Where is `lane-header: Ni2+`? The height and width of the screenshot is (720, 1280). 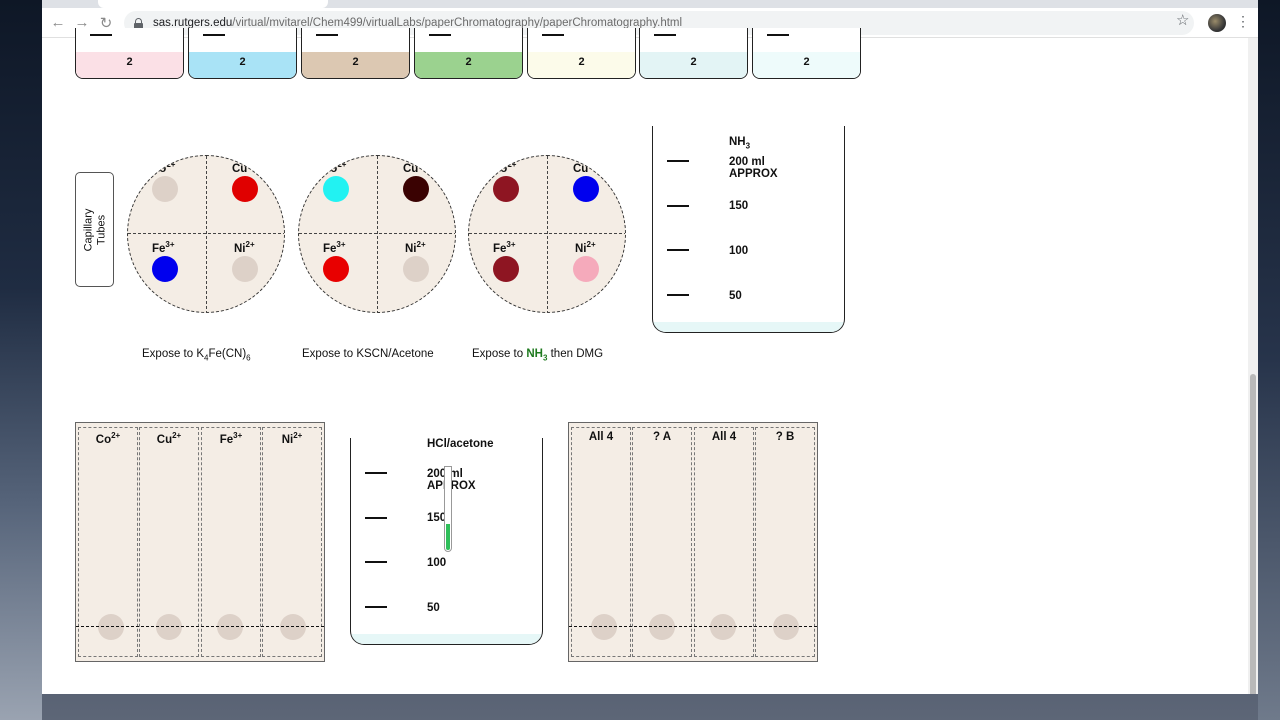
lane-header: Ni2+ is located at coordinates (292, 438).